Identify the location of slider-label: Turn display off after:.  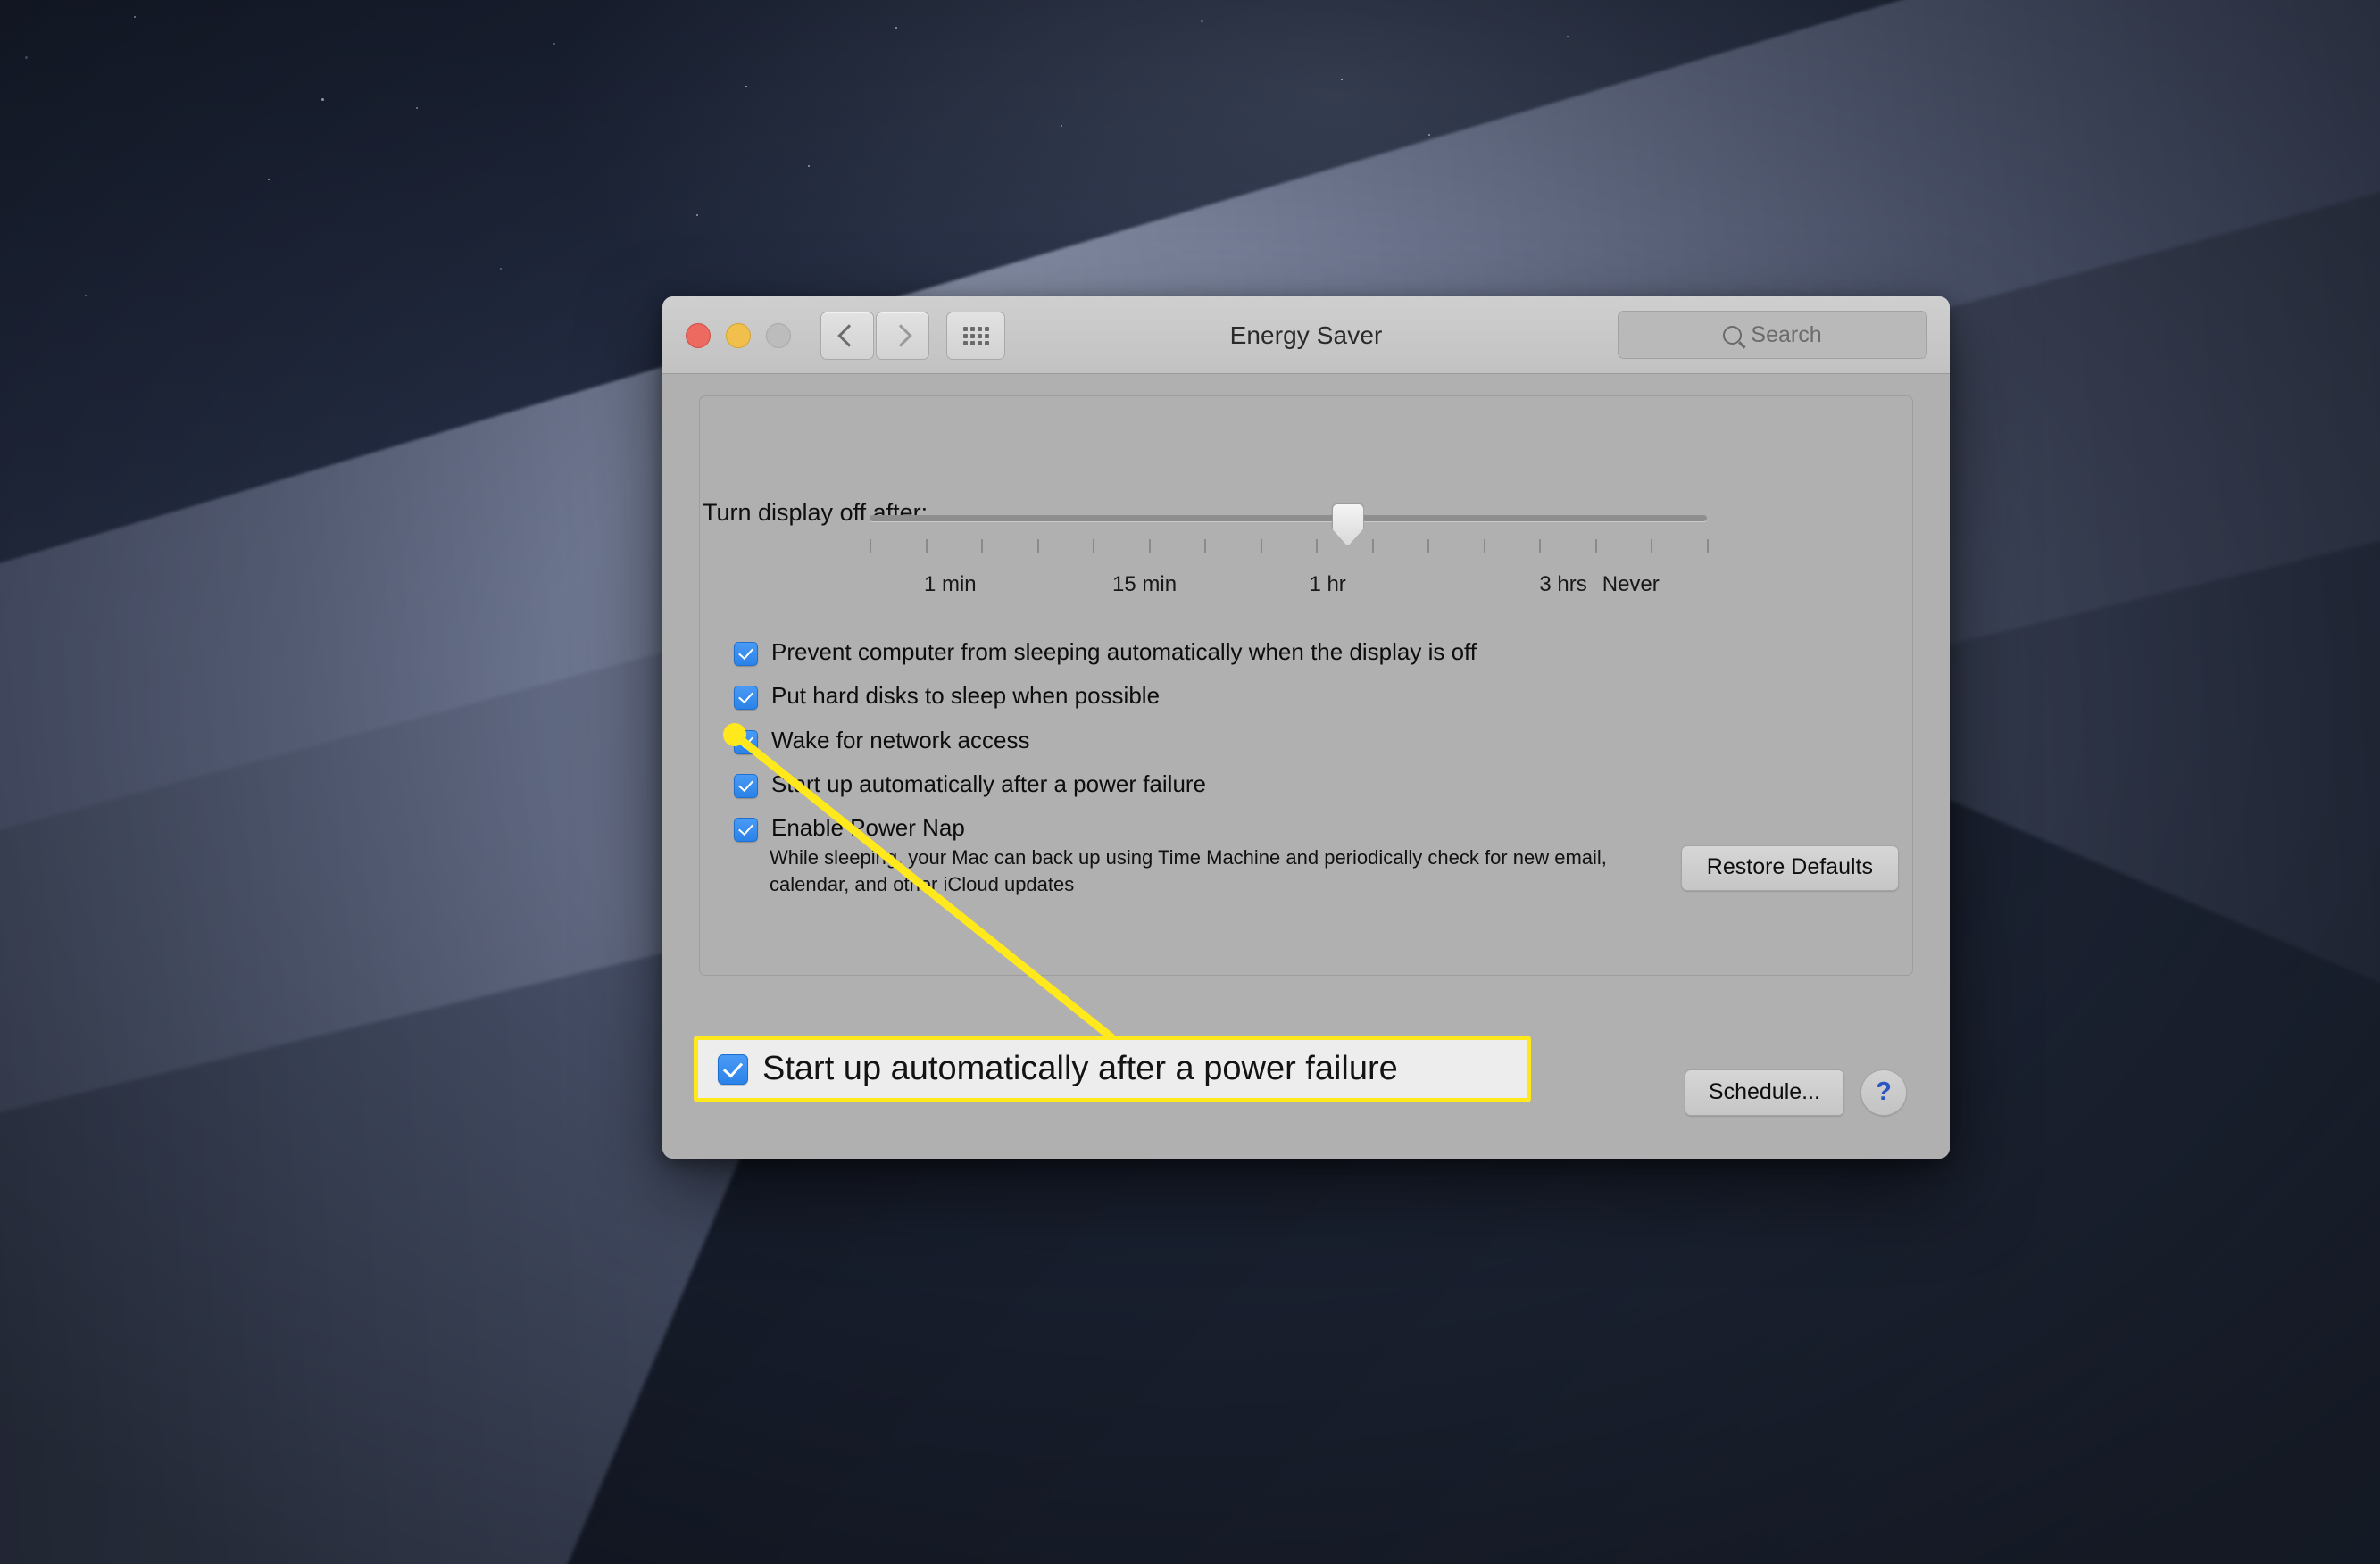
(815, 512).